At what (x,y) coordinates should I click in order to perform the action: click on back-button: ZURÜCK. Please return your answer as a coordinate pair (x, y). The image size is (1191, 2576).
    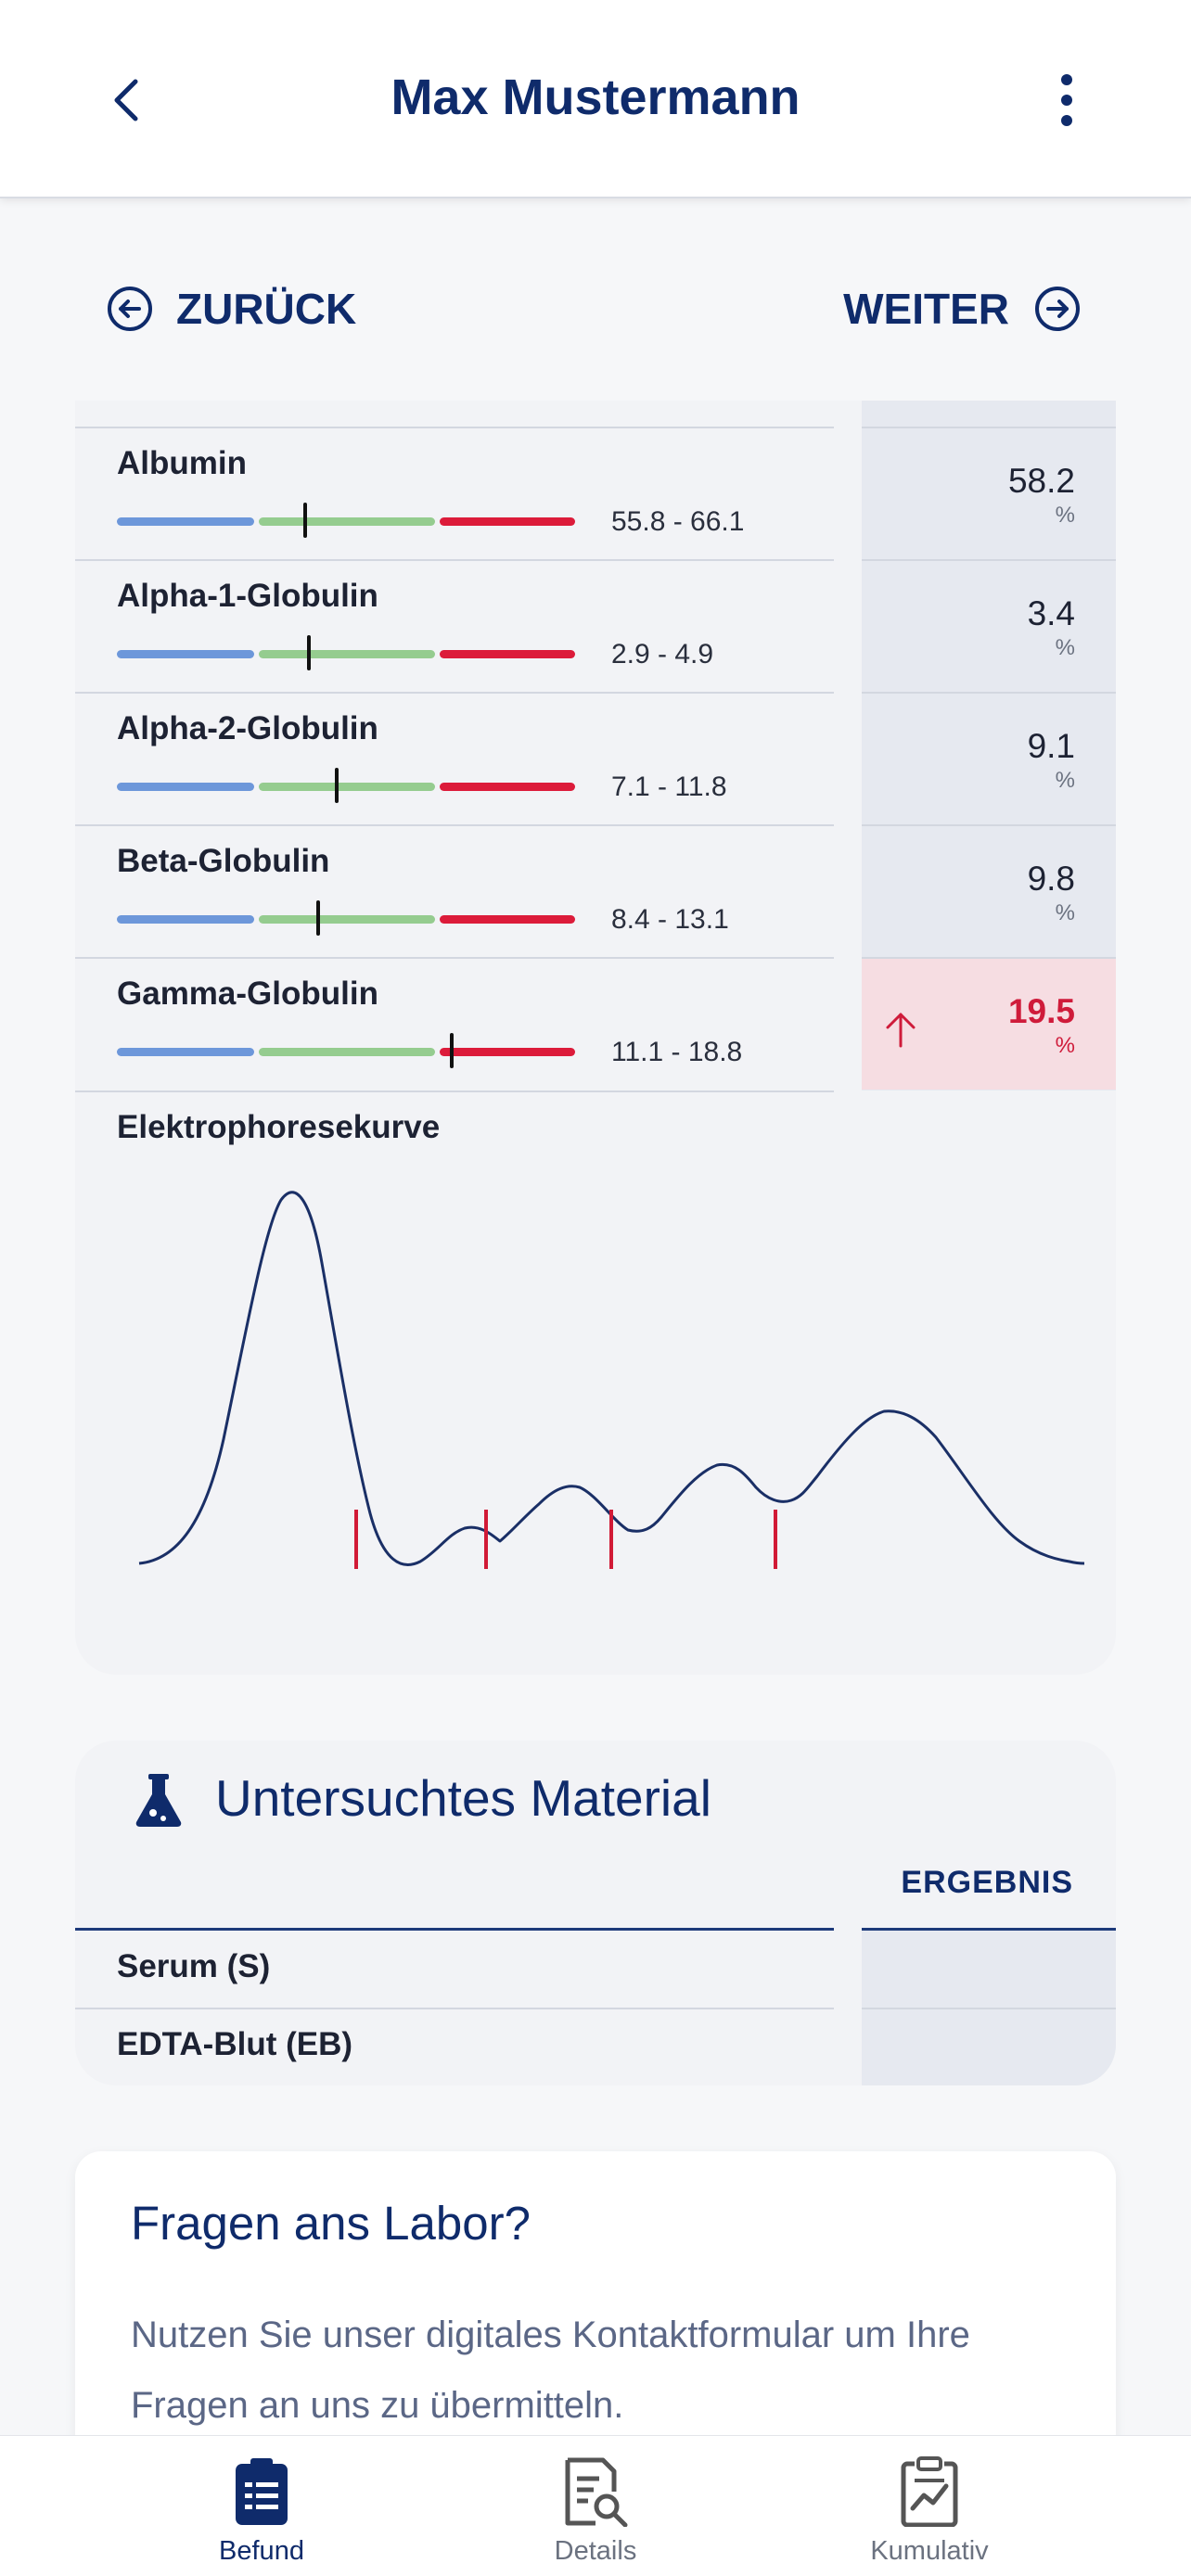
    Looking at the image, I should click on (231, 309).